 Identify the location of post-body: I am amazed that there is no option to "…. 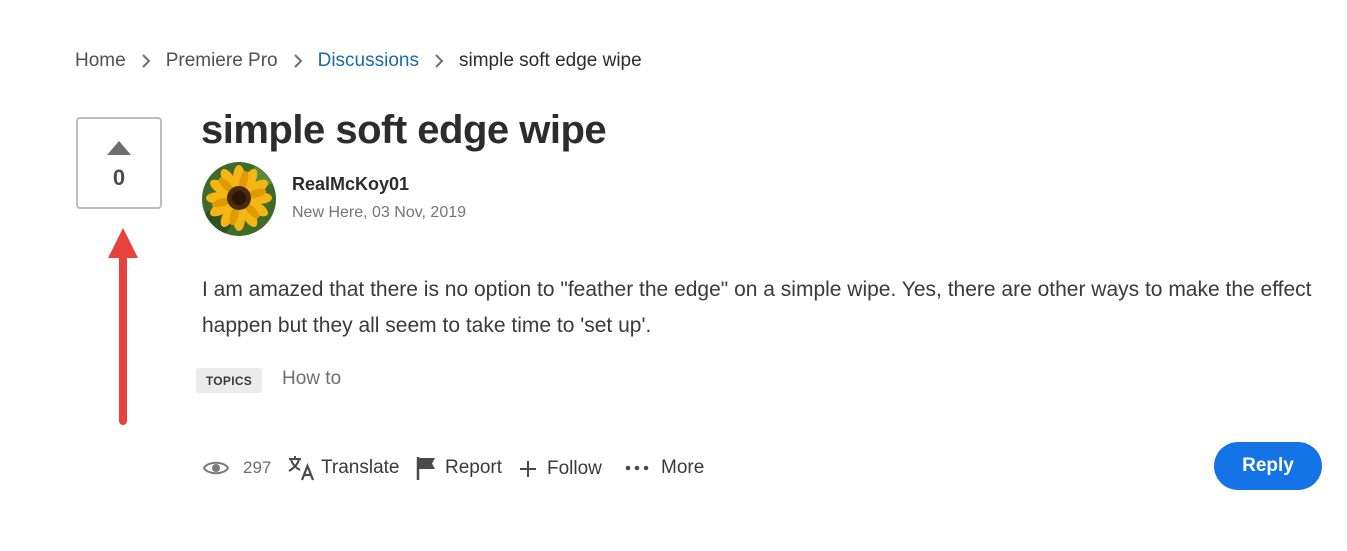
(757, 307).